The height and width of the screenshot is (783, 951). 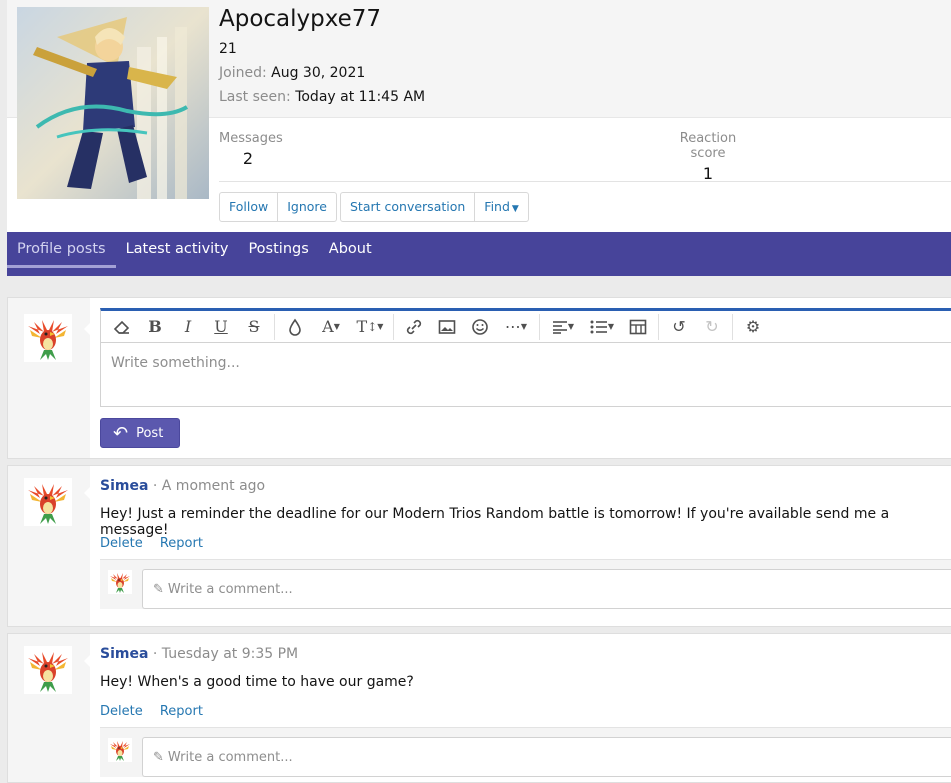 I want to click on messages-label: Messages, so click(x=251, y=138).